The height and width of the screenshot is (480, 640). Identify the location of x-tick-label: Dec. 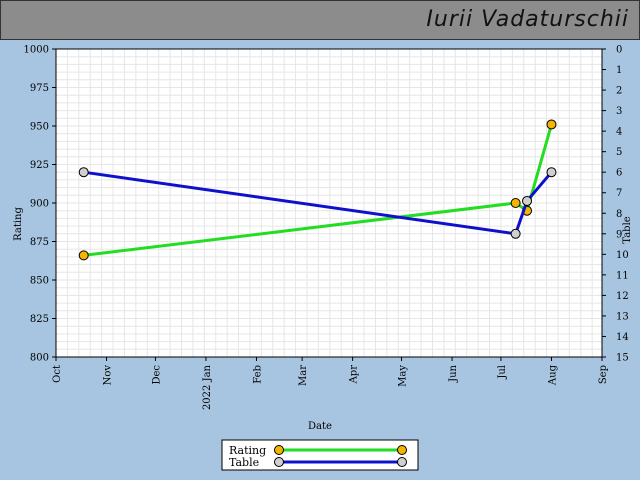
(156, 375).